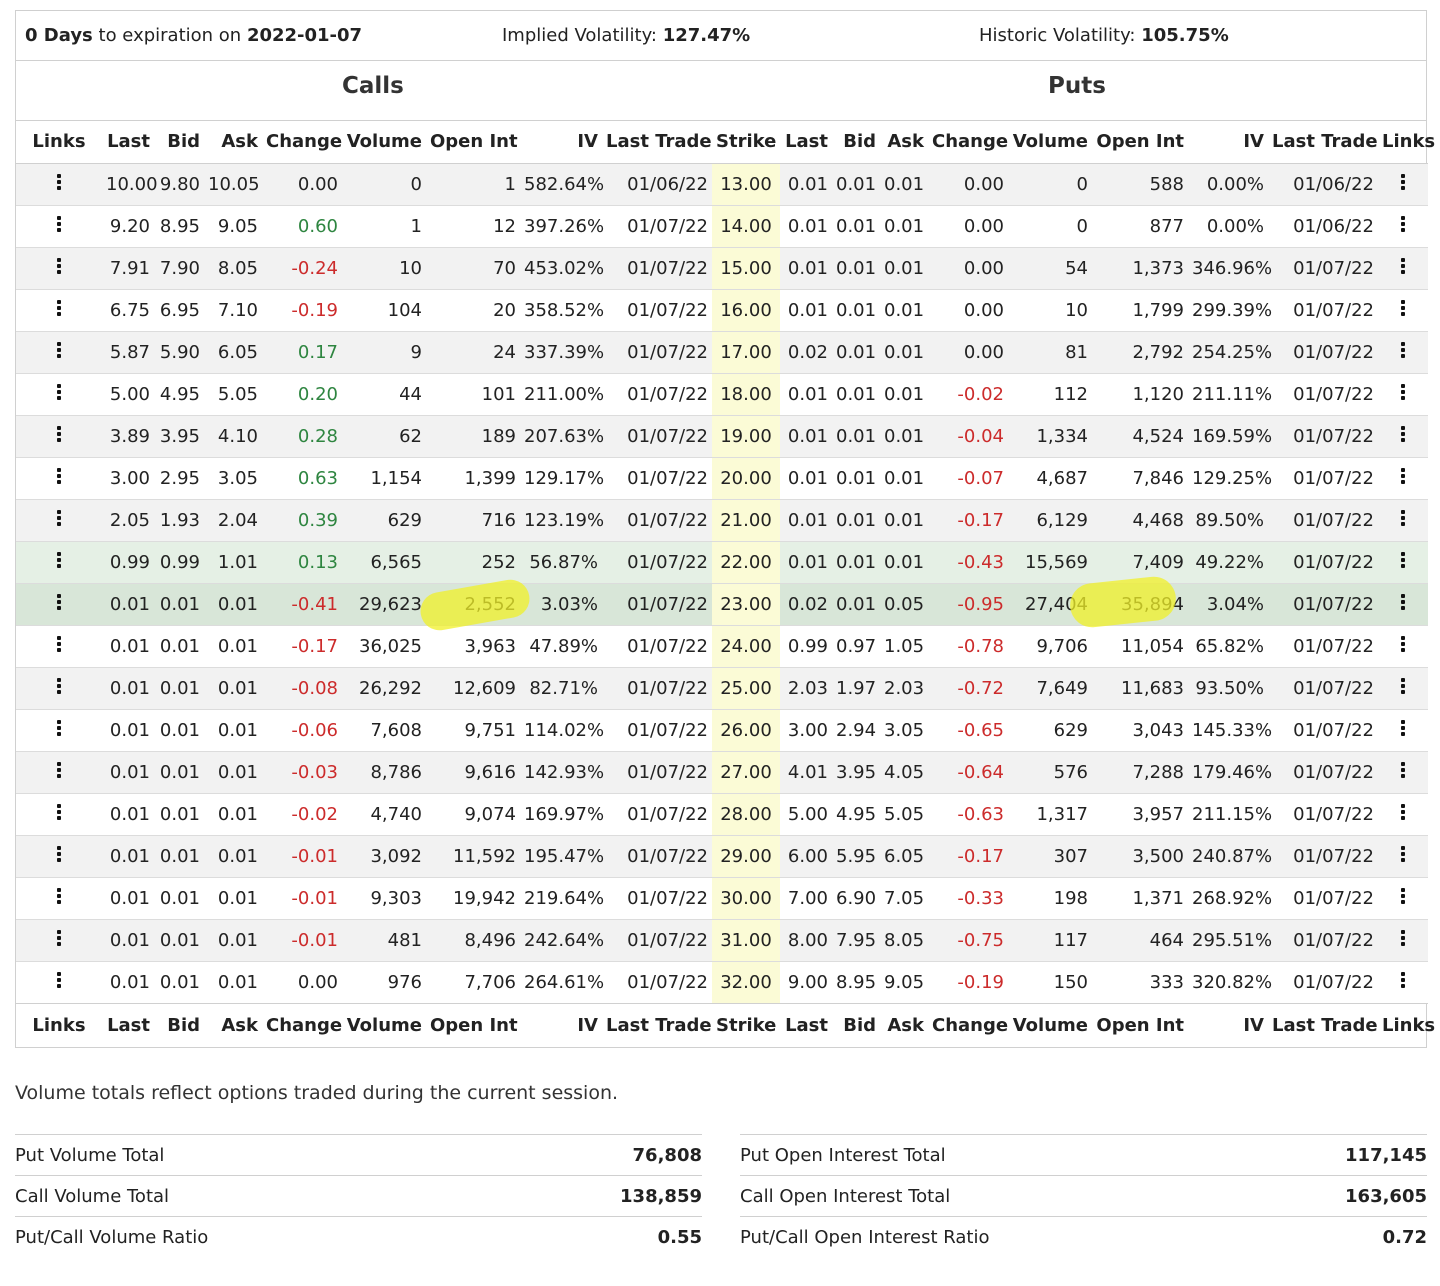 The width and height of the screenshot is (1440, 1286). What do you see at coordinates (1050, 1025) in the screenshot?
I see `footer-col-puts-volume-header: Volume` at bounding box center [1050, 1025].